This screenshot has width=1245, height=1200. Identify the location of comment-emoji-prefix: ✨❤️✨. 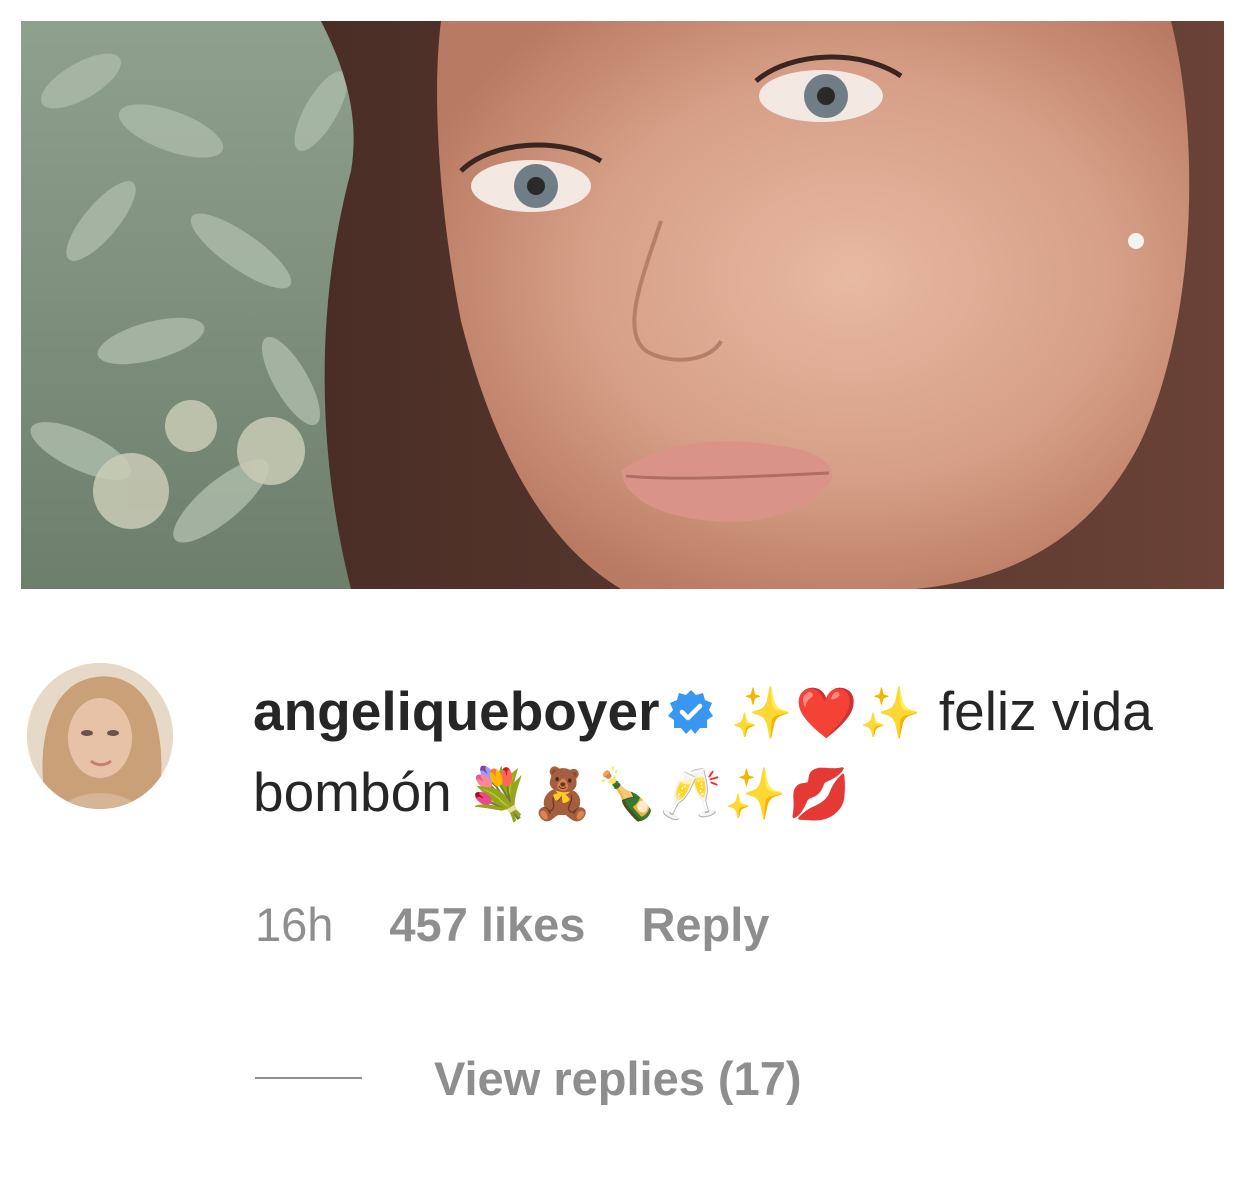
(827, 713).